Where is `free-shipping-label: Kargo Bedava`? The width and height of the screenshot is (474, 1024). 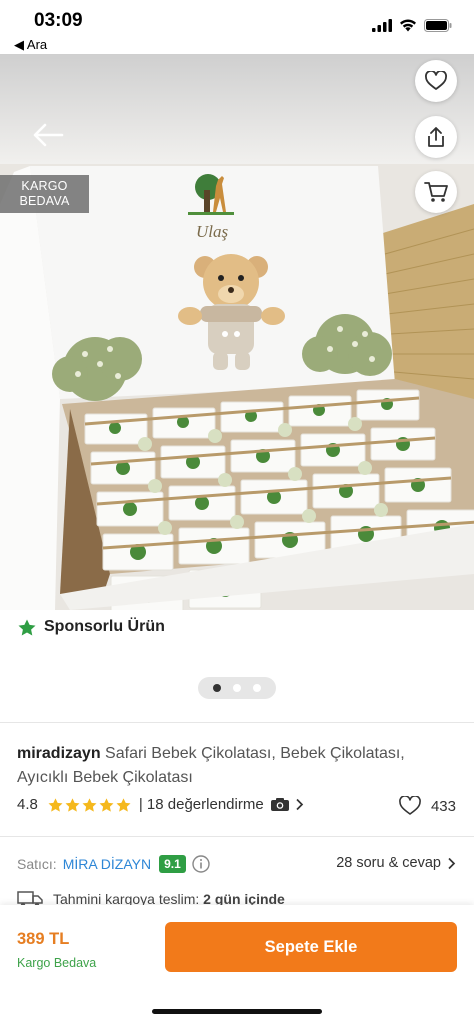
free-shipping-label: Kargo Bedava is located at coordinates (57, 963).